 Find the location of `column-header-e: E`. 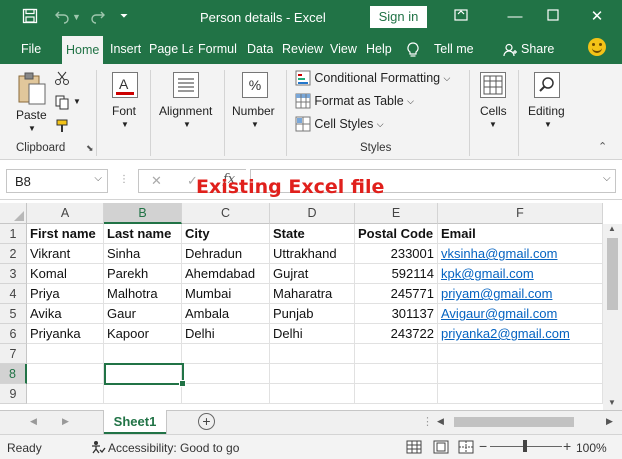

column-header-e: E is located at coordinates (396, 213).